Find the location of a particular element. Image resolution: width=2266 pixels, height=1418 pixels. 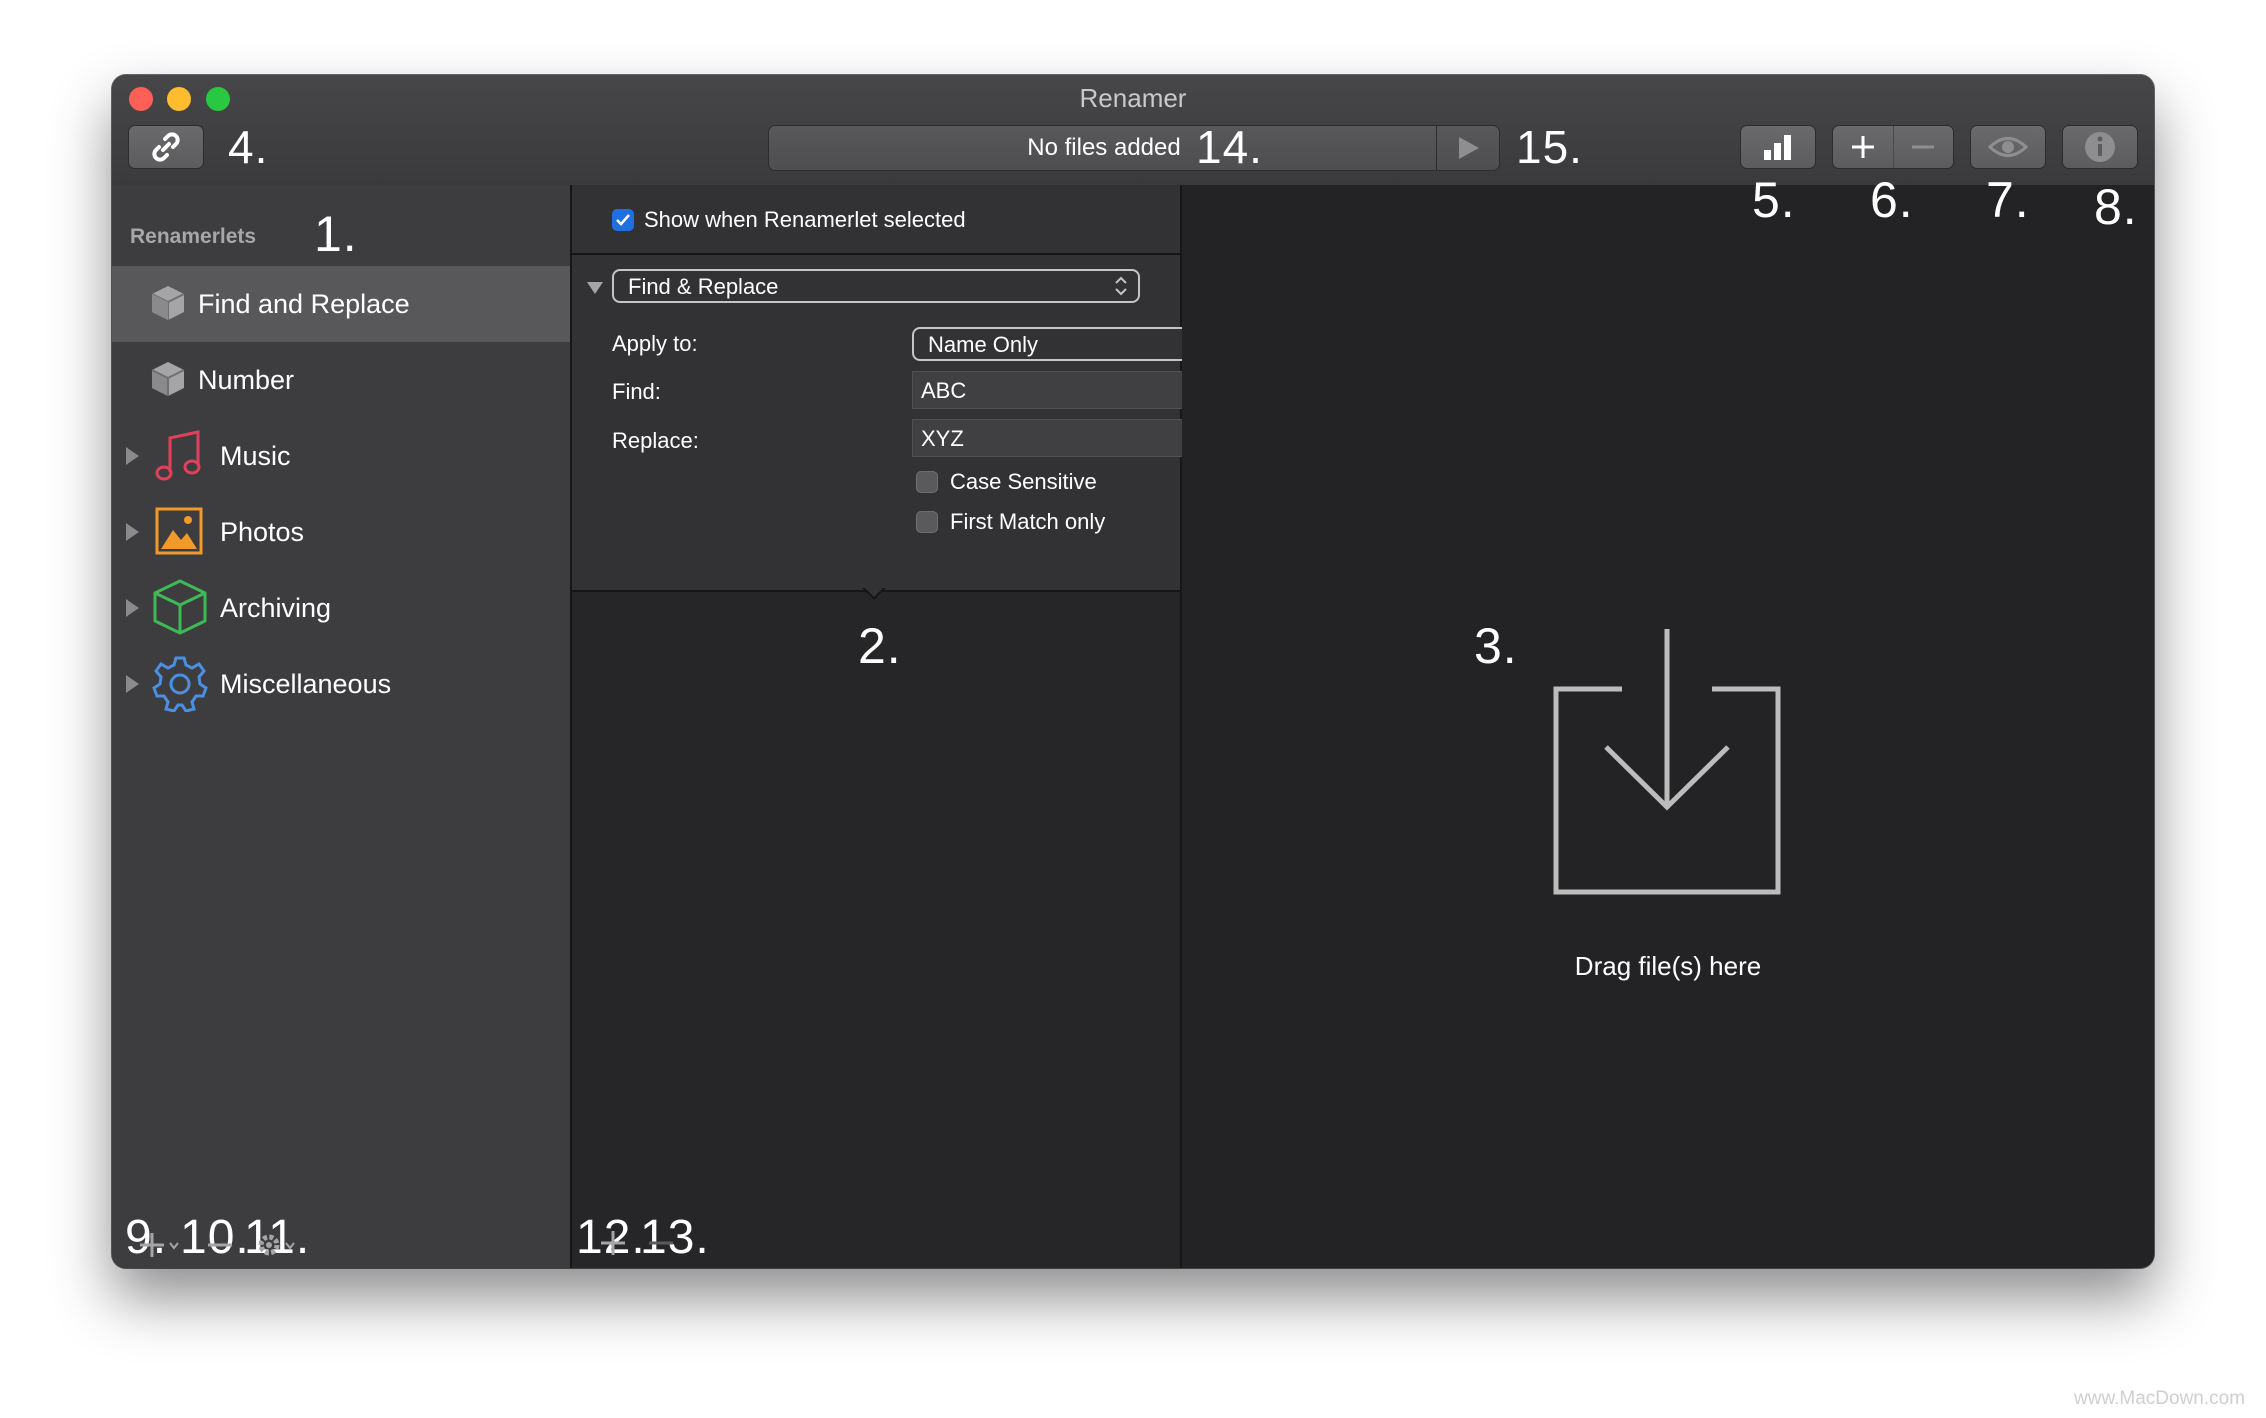

callout-5: 5. is located at coordinates (1774, 200).